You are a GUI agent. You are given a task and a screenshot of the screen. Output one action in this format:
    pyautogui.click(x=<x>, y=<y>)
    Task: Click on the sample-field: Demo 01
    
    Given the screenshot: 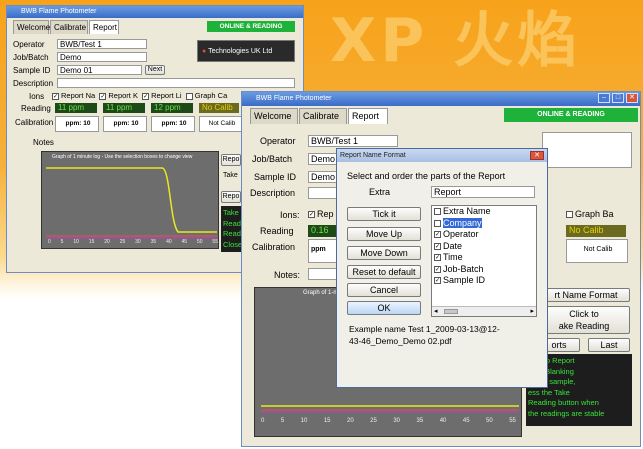 What is the action you would take?
    pyautogui.click(x=99, y=70)
    